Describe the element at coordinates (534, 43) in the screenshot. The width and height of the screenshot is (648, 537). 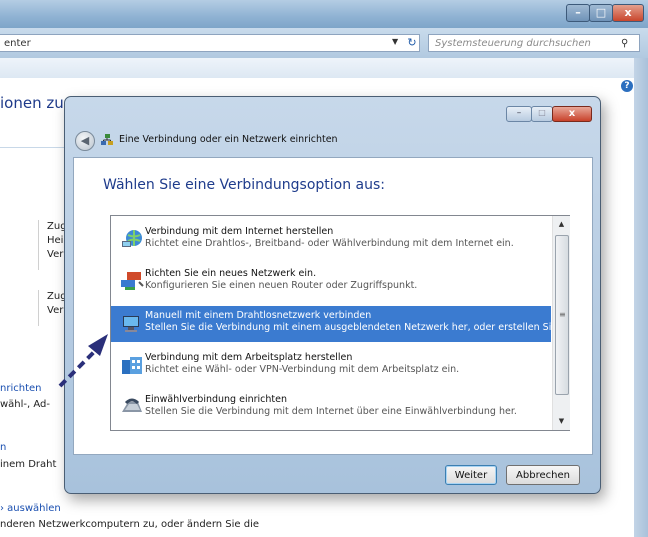
I see `search-input: Systemsteuerung durchsuchen` at that location.